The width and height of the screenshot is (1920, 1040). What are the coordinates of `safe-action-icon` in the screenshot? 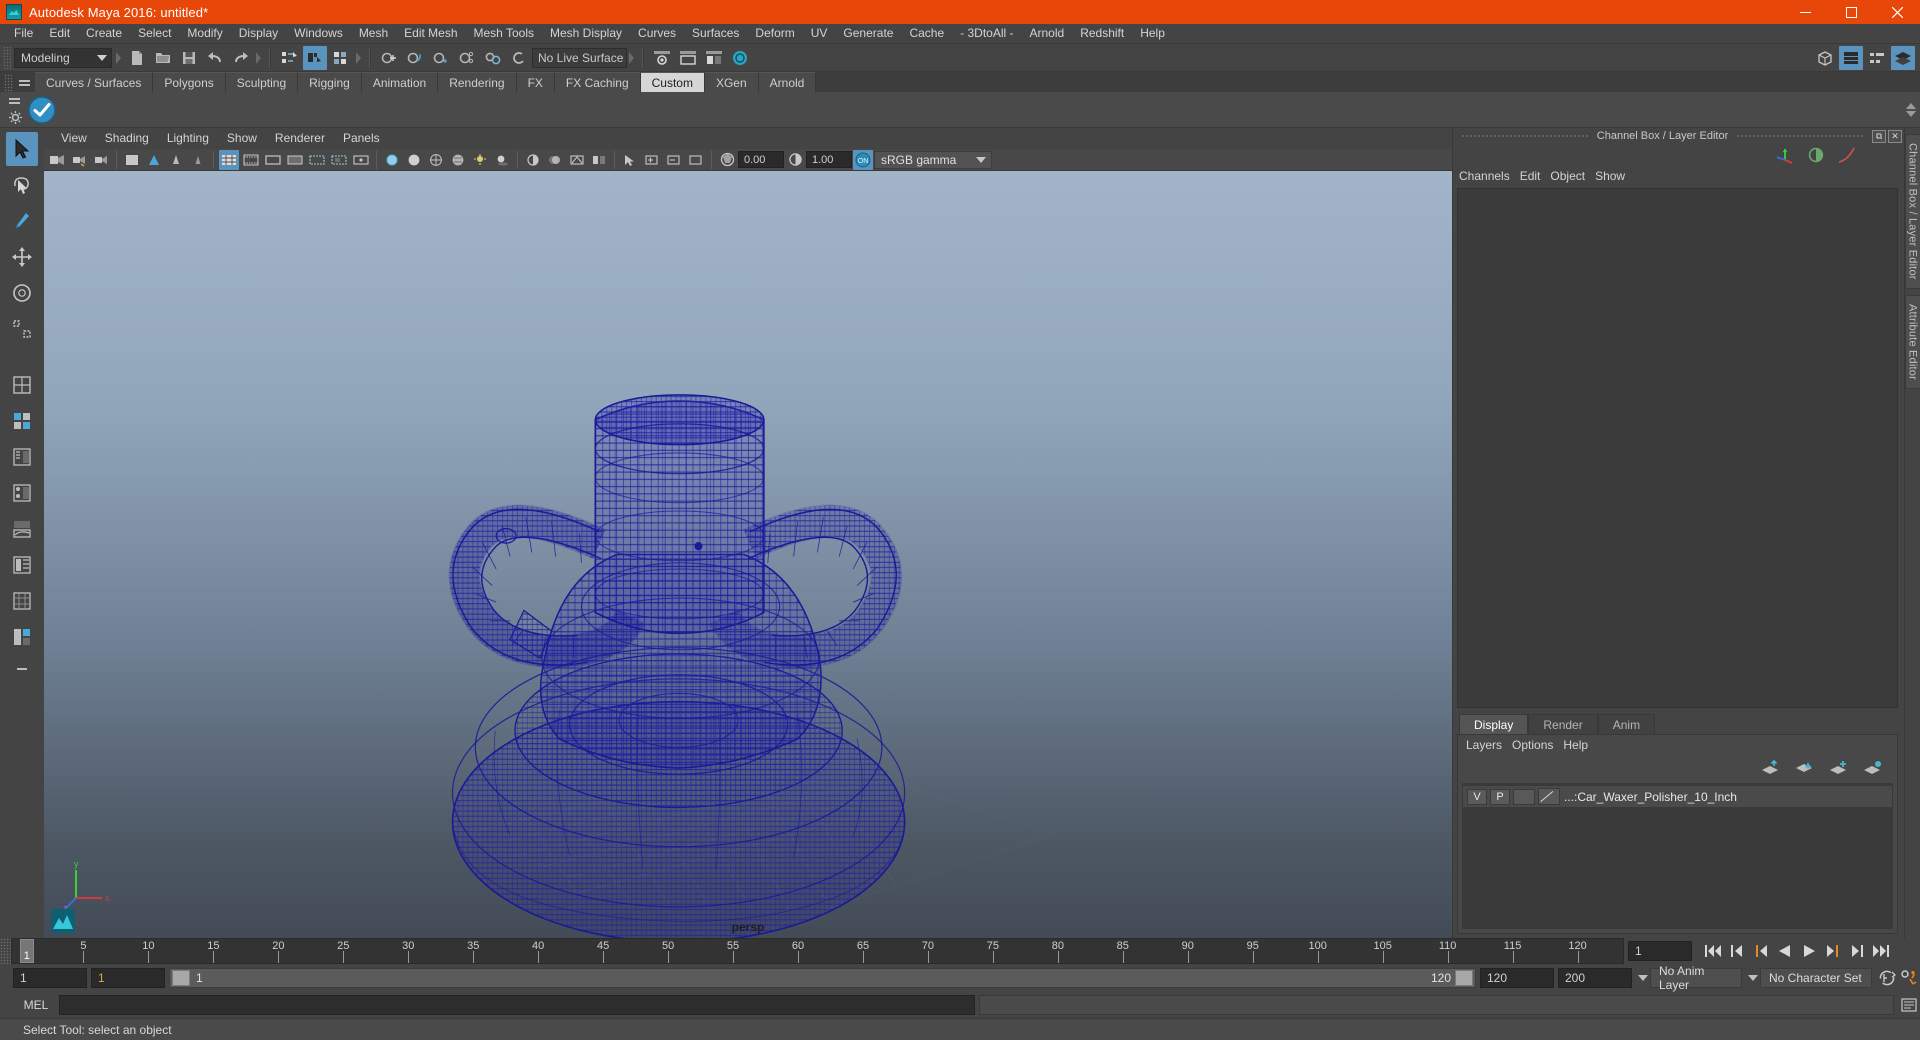 It's located at (273, 160).